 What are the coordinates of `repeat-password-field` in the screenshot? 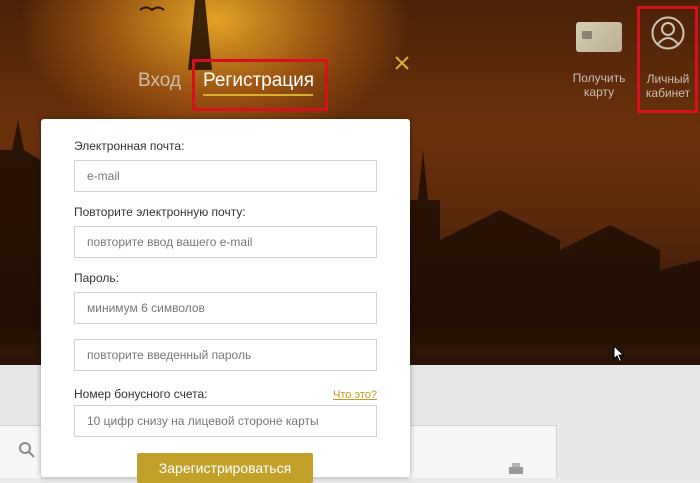 It's located at (225, 355).